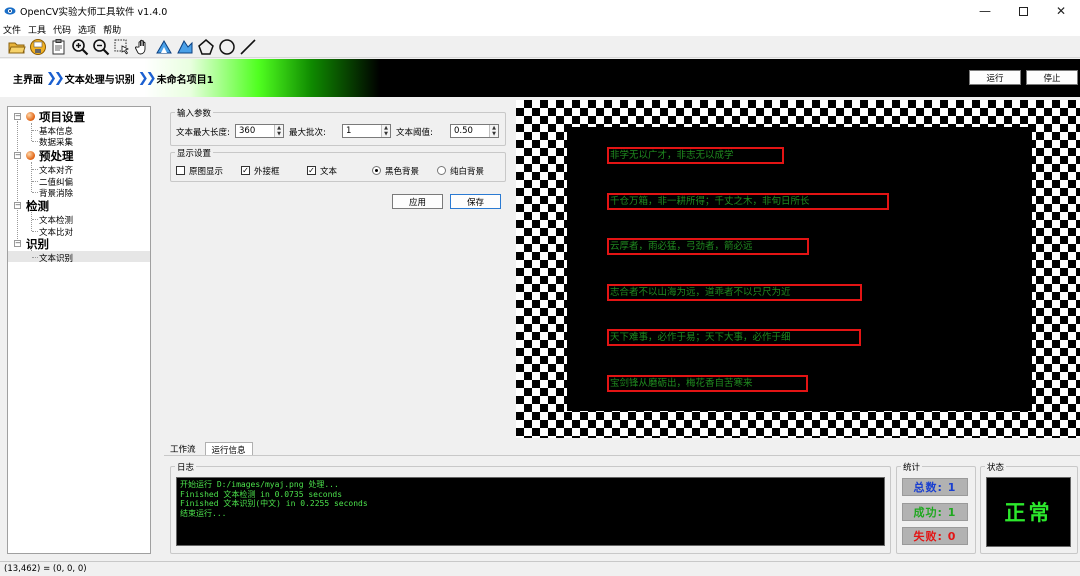  What do you see at coordinates (441, 170) in the screenshot?
I see `white-background-radio` at bounding box center [441, 170].